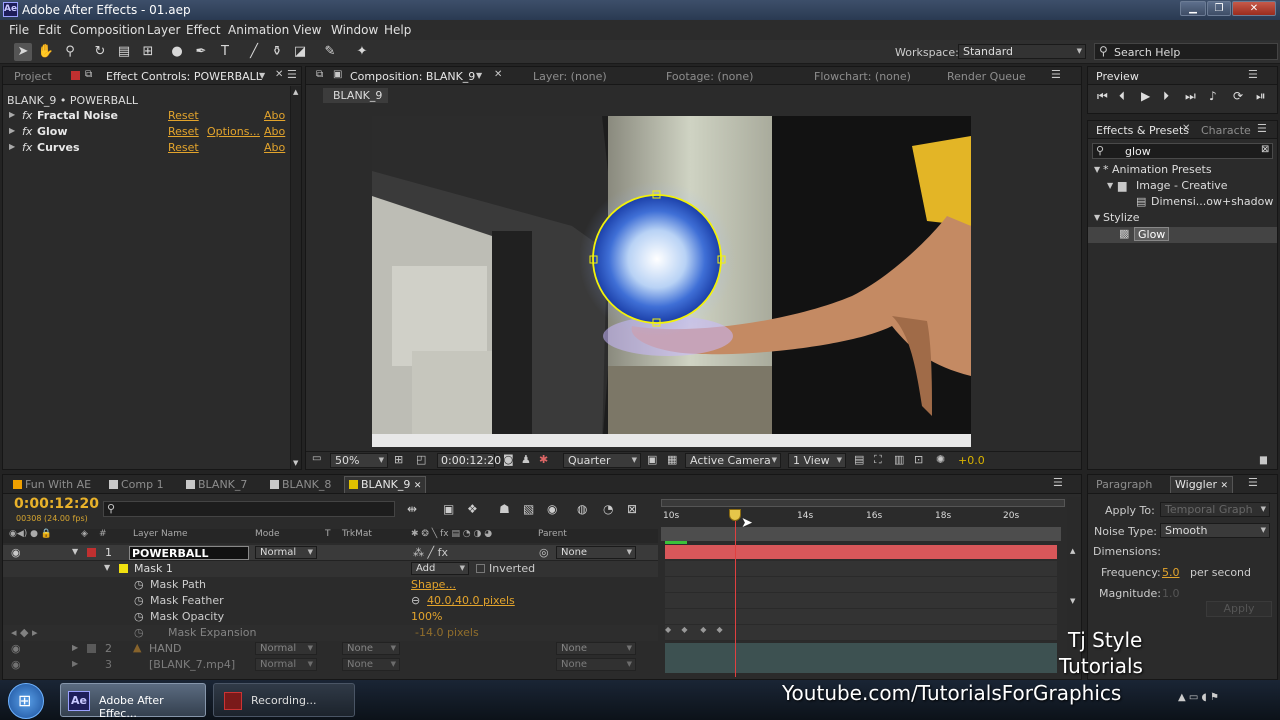 The width and height of the screenshot is (1280, 720). What do you see at coordinates (940, 459) in the screenshot?
I see `reset-exposure-icon: ✺` at bounding box center [940, 459].